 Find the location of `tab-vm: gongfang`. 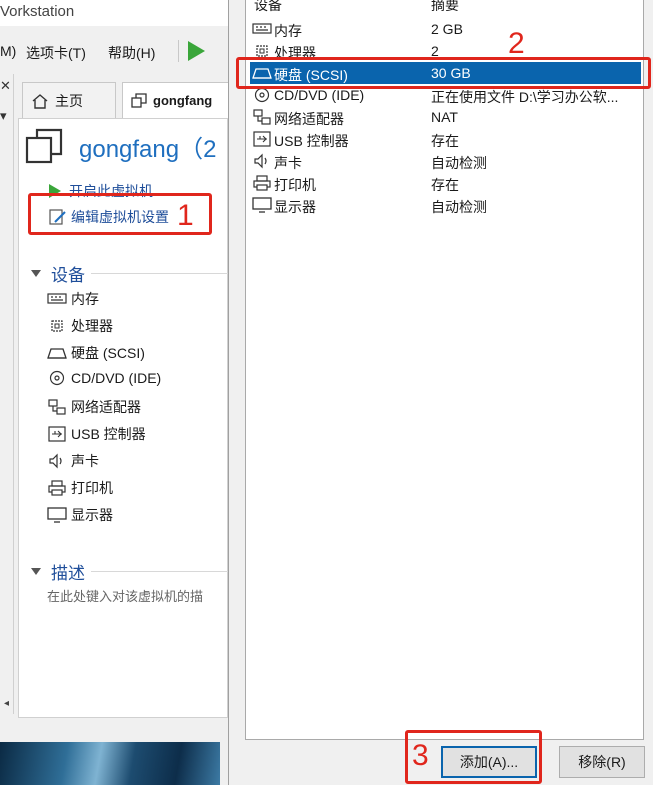

tab-vm: gongfang is located at coordinates (175, 100).